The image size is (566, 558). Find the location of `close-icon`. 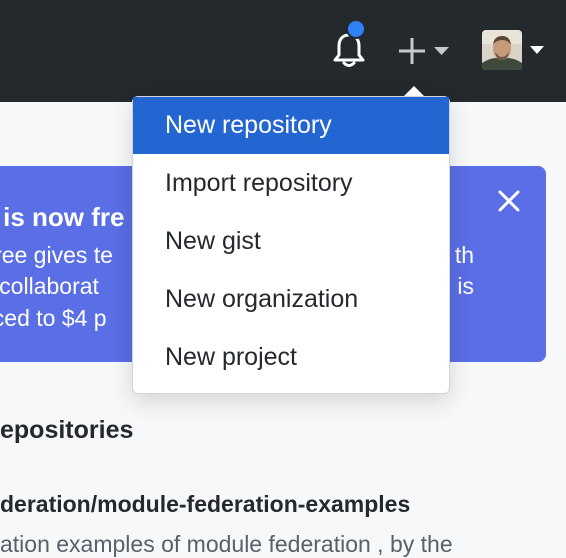

close-icon is located at coordinates (509, 201).